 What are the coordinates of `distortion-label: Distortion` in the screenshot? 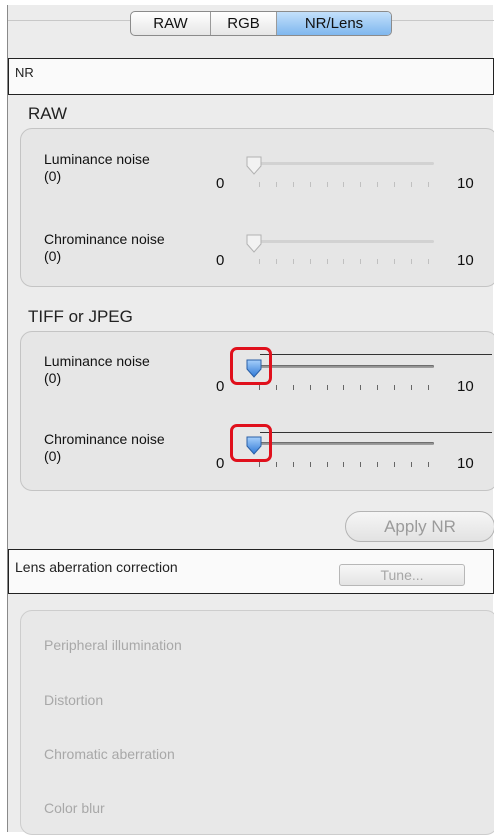 It's located at (74, 700).